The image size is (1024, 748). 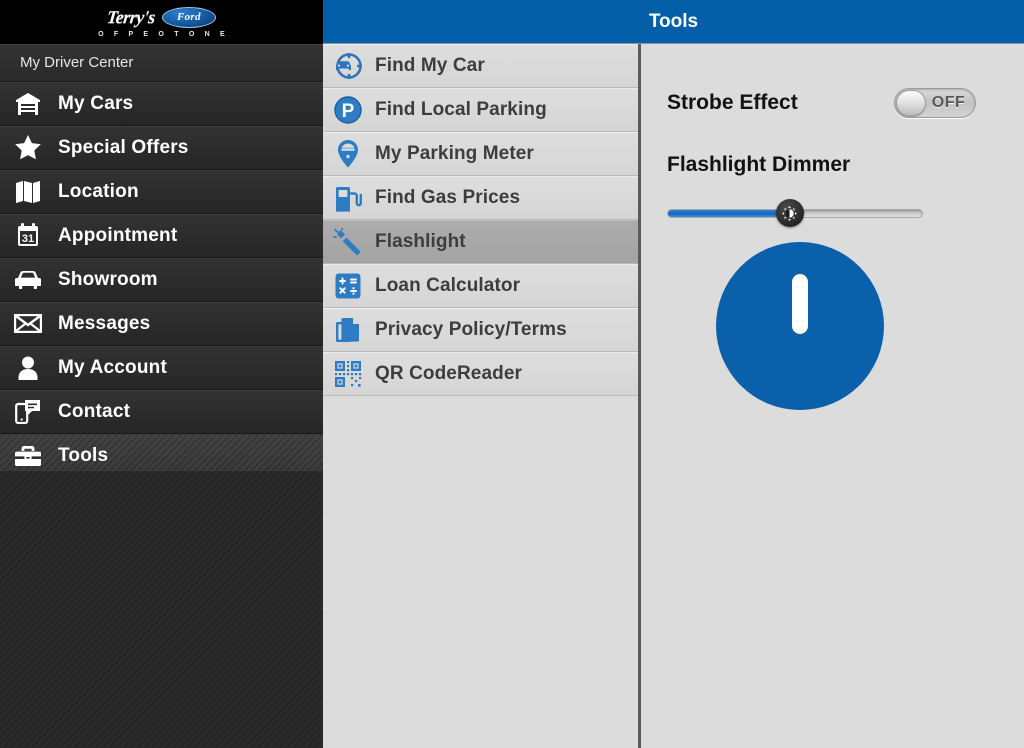 What do you see at coordinates (729, 213) in the screenshot?
I see `slider-fill` at bounding box center [729, 213].